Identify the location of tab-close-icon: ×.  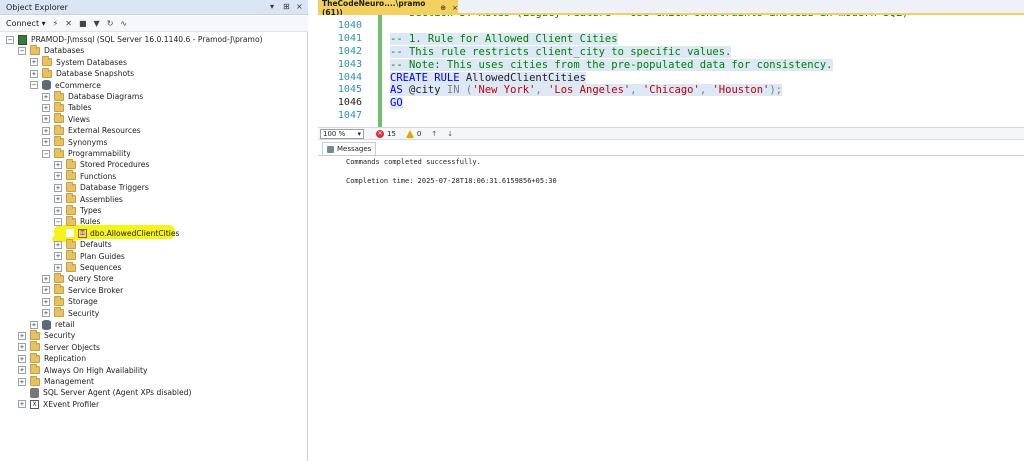
(455, 8).